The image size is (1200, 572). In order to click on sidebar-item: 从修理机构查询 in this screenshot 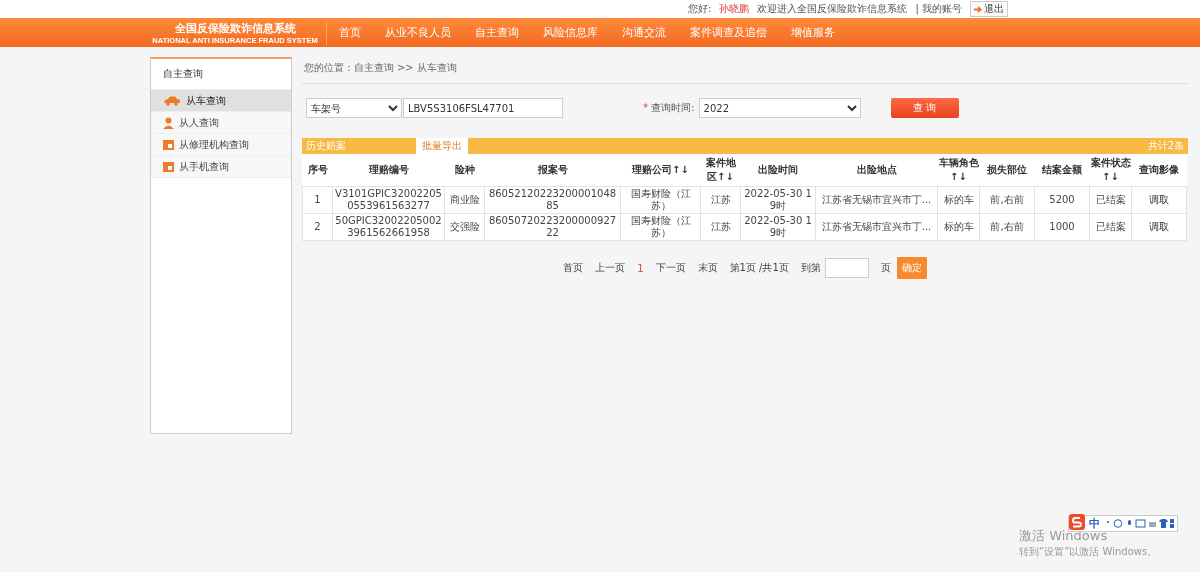, I will do `click(221, 145)`.